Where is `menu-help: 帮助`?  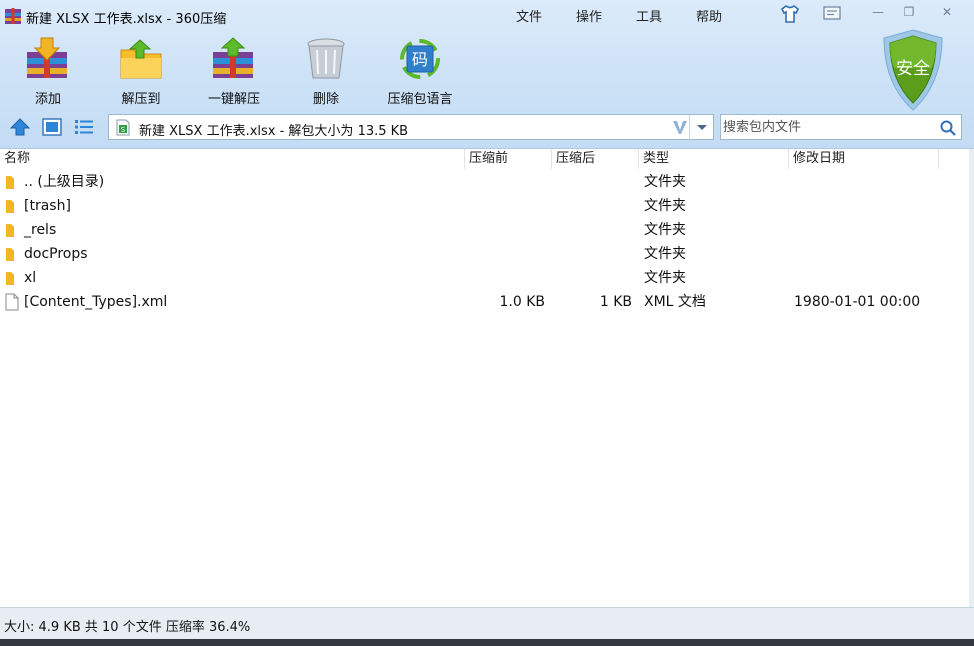
menu-help: 帮助 is located at coordinates (709, 15).